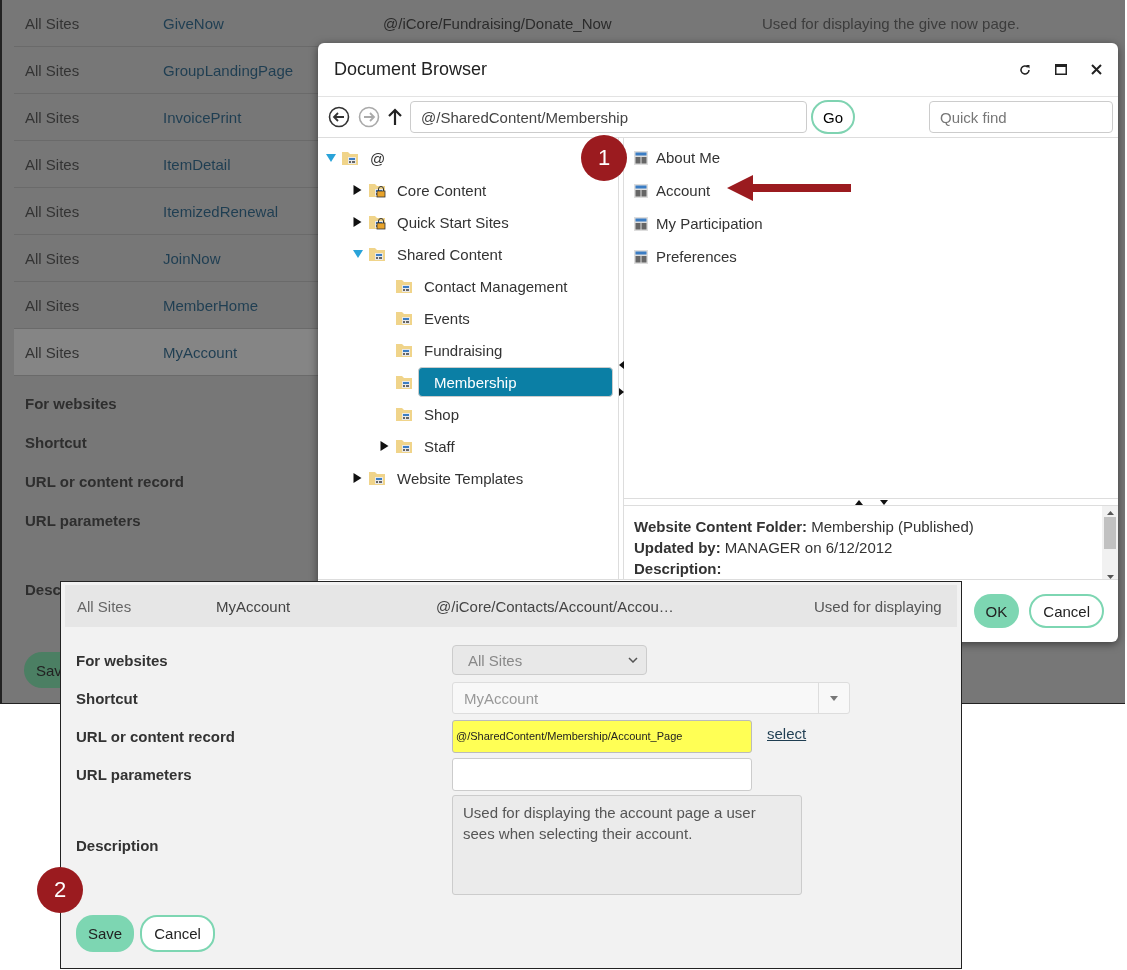  I want to click on close-icon, so click(1096, 69).